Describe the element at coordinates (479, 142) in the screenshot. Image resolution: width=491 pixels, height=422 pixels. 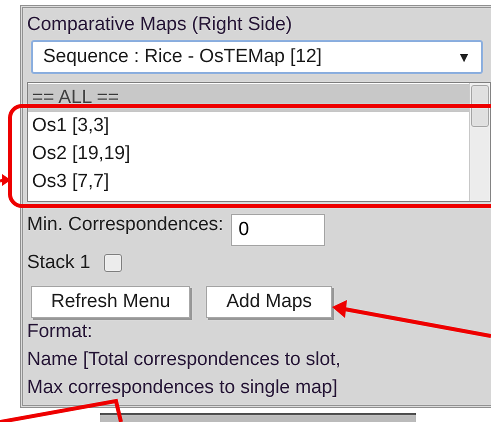
I see `scrollbar` at that location.